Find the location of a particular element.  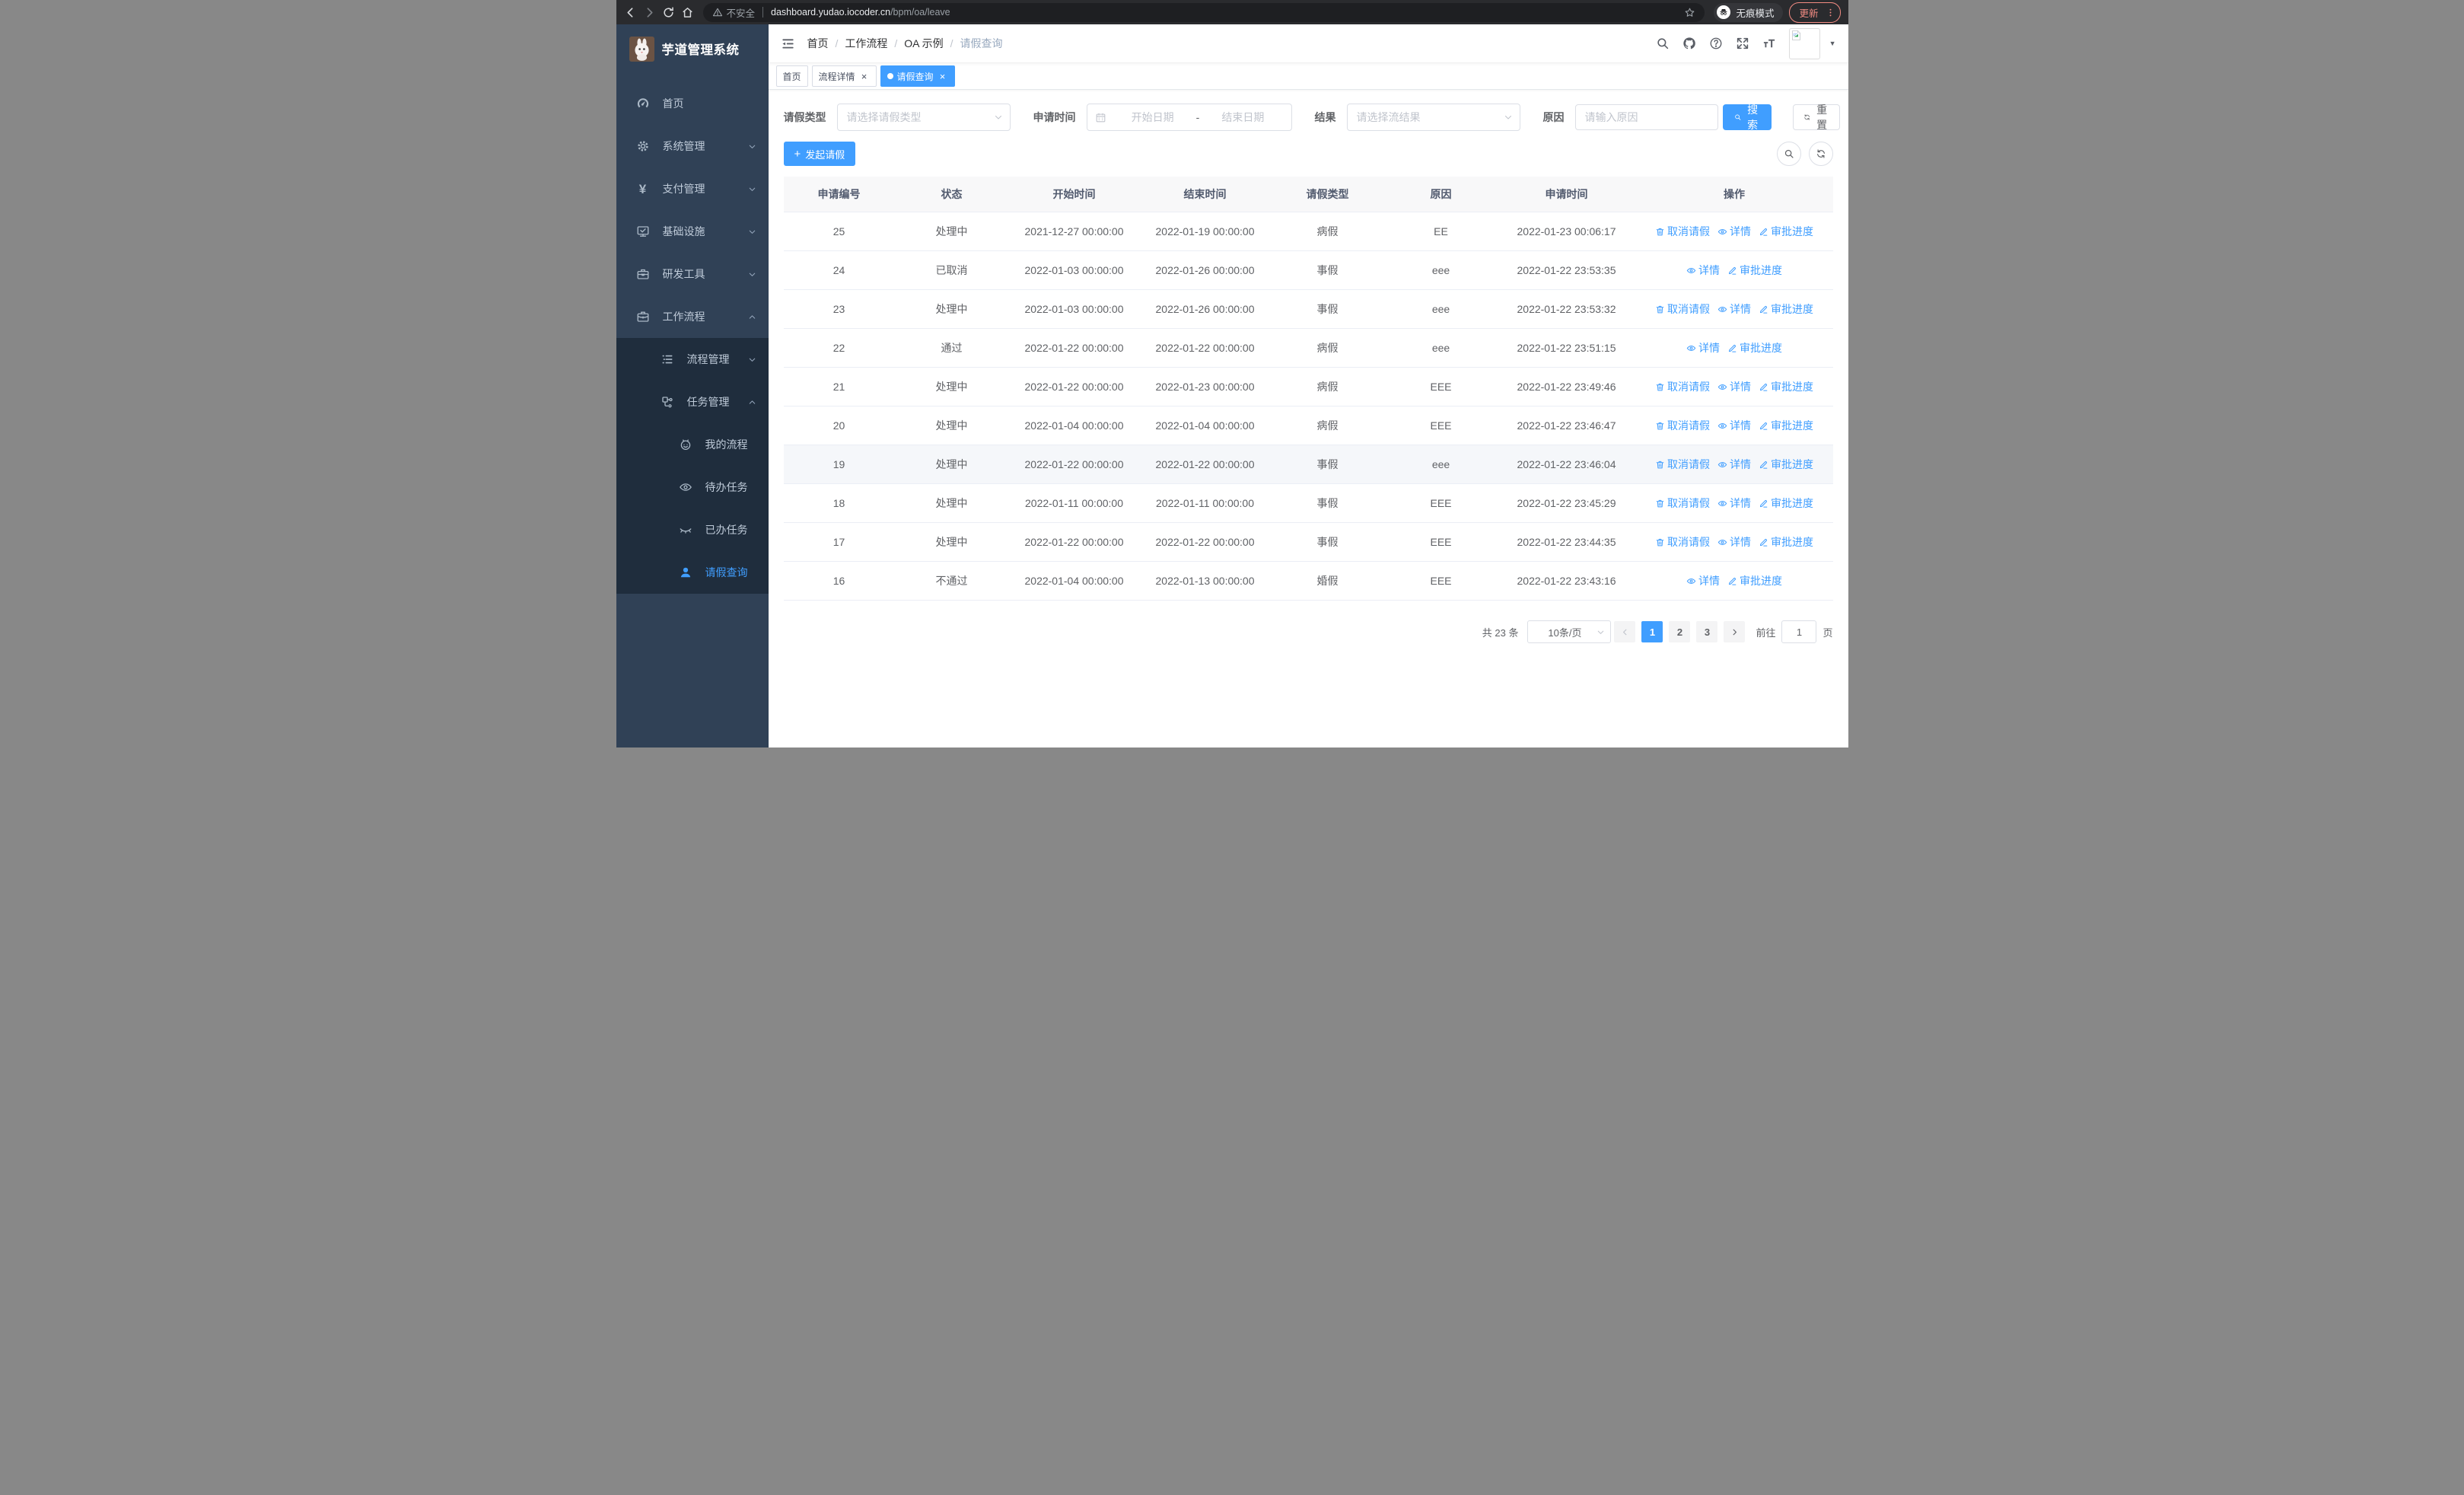

cell-id: 25 is located at coordinates (839, 231).